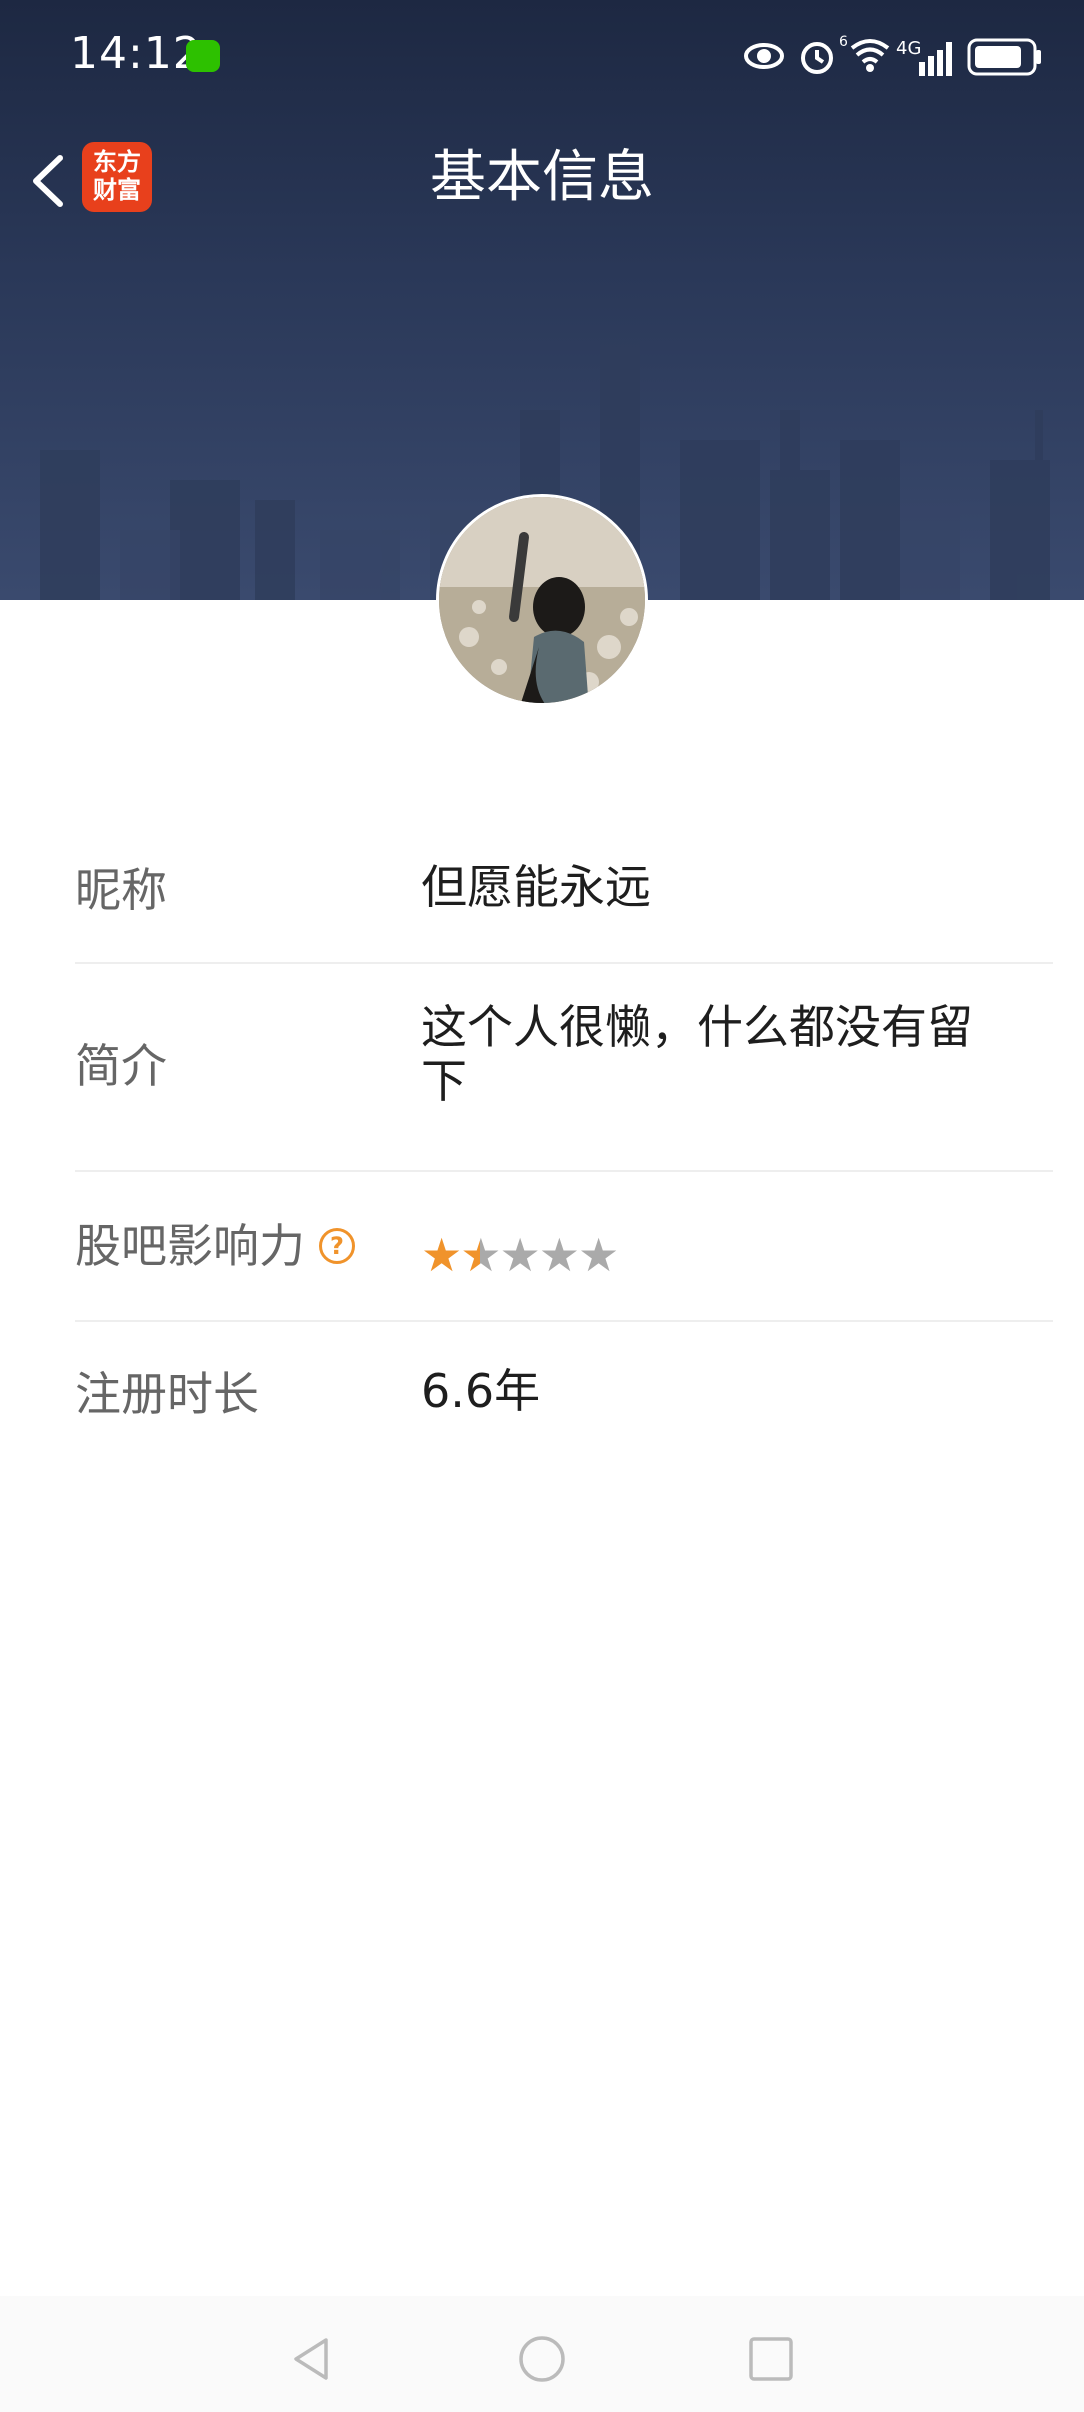 The image size is (1084, 2412). I want to click on influence-row: 股吧影响力? ★★★★★, so click(564, 1247).